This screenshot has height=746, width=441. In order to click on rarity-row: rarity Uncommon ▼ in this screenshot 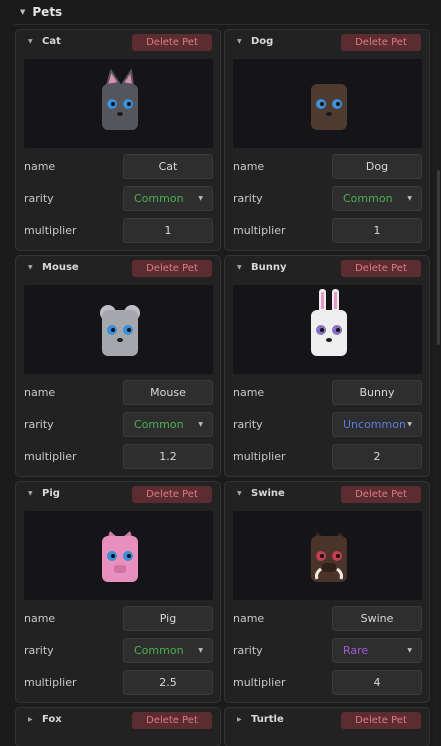, I will do `click(327, 425)`.